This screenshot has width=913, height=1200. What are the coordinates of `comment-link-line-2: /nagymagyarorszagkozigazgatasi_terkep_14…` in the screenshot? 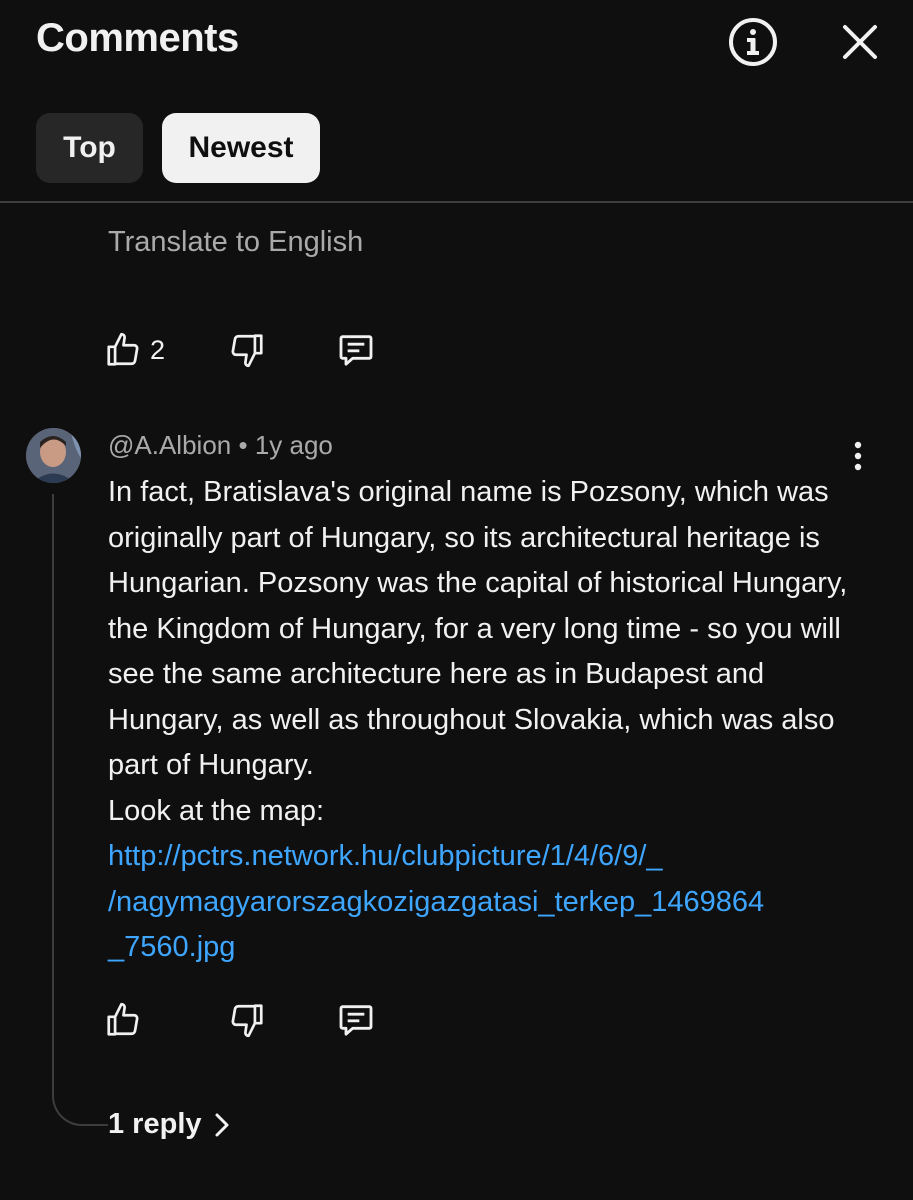 It's located at (488, 903).